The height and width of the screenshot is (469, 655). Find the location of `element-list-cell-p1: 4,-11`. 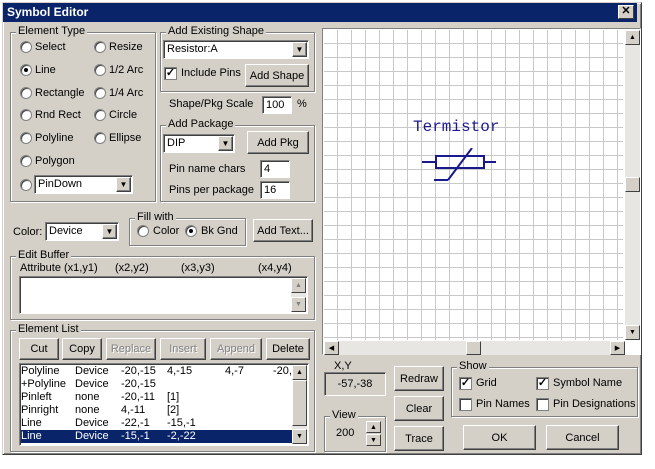

element-list-cell-p1: 4,-11 is located at coordinates (133, 410).